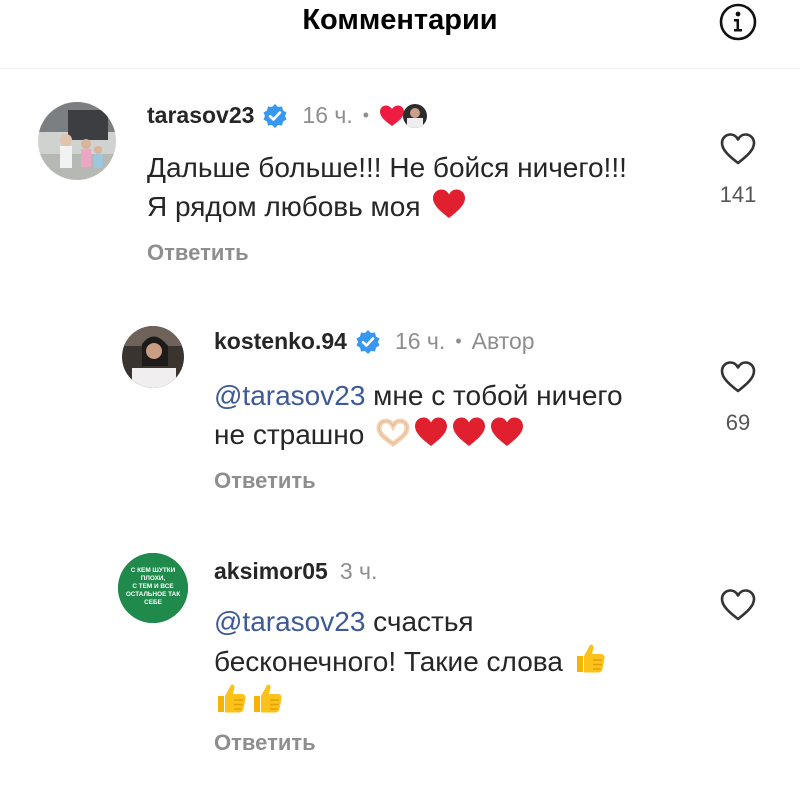  I want to click on author-label: Автор, so click(503, 341).